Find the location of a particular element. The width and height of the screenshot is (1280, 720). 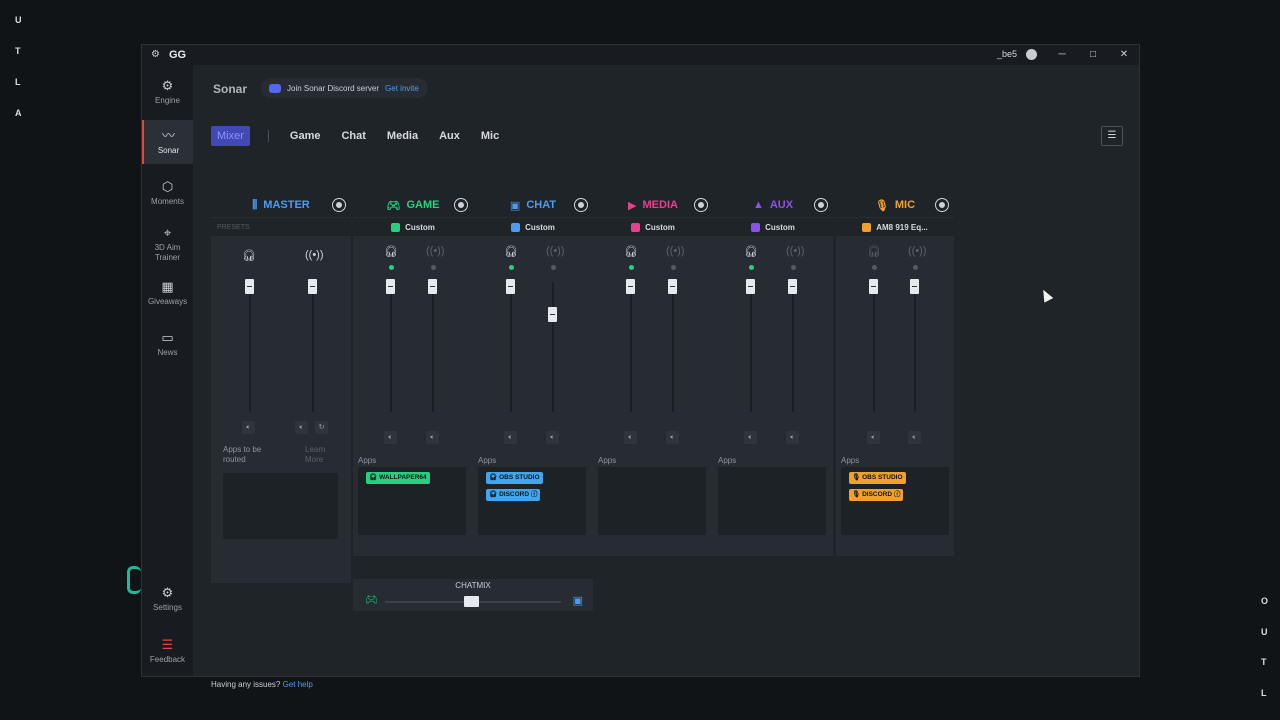

username: _be5 is located at coordinates (1007, 54).